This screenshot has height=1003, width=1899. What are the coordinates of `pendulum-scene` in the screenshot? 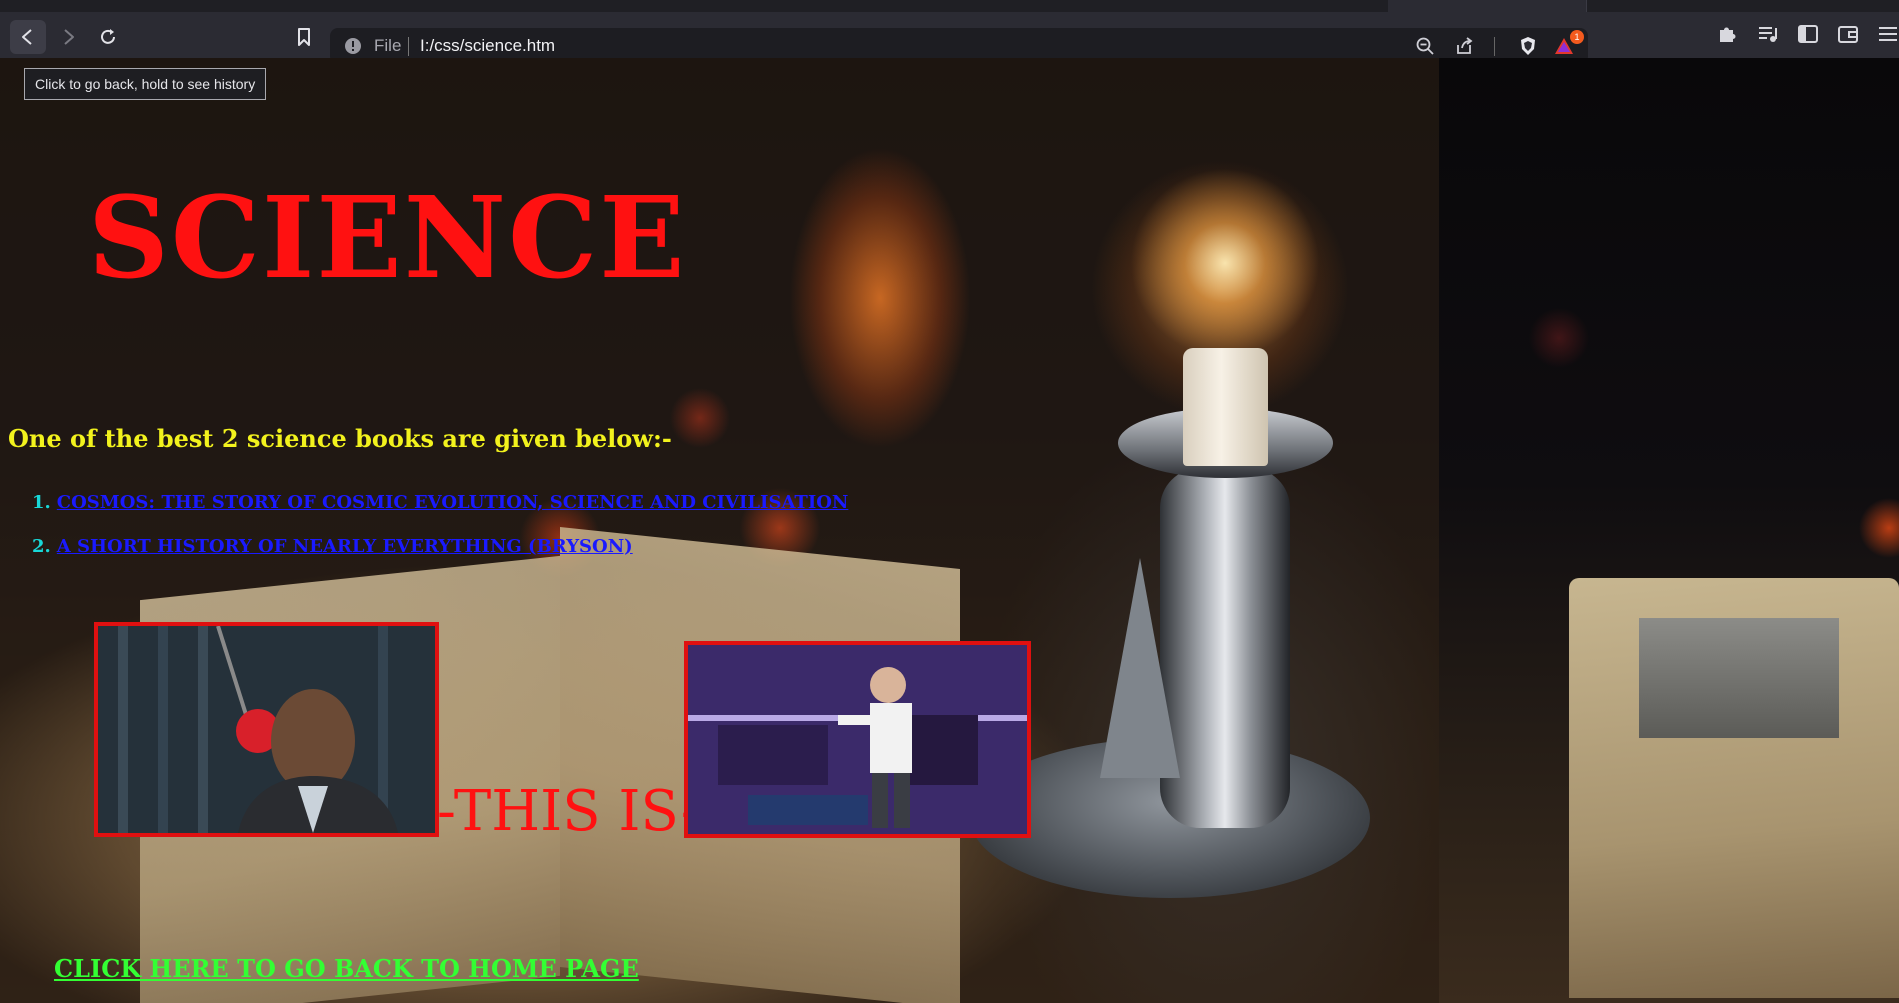 It's located at (266, 729).